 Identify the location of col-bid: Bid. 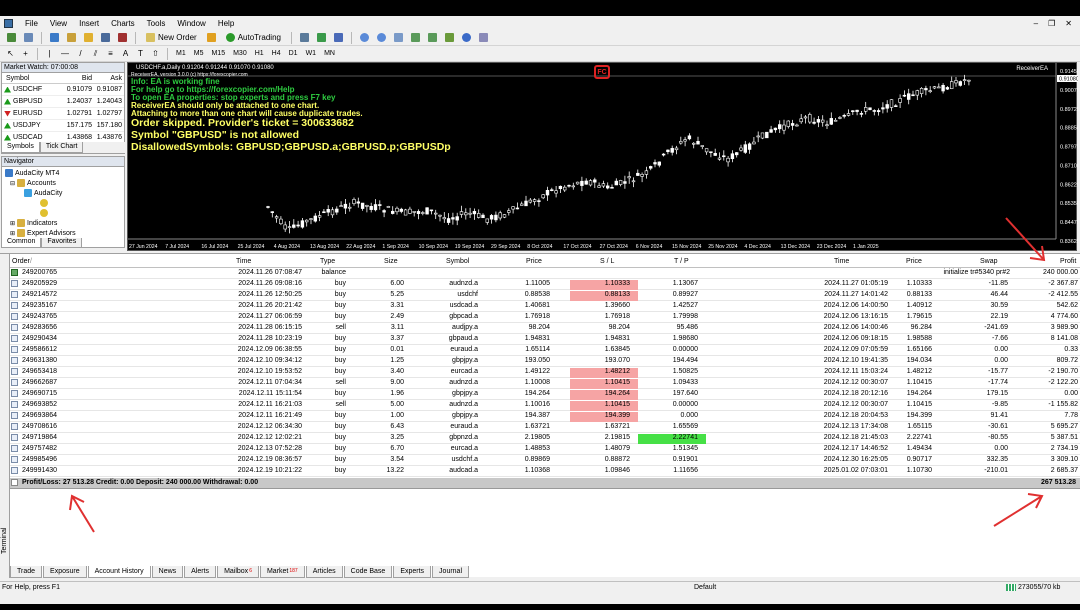
(75, 78).